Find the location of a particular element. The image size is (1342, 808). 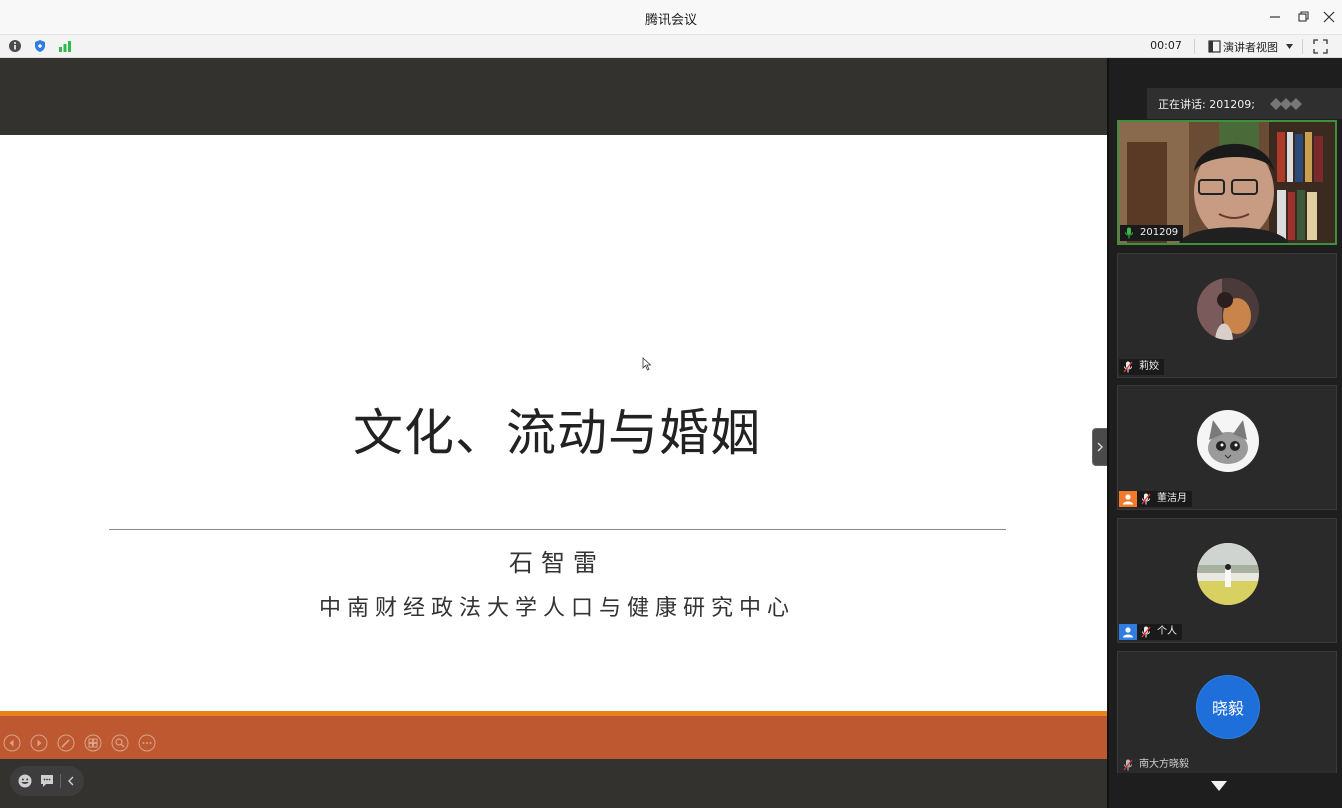

slide-affiliation: 中南财经政法大学人口与健康研究中心 is located at coordinates (556, 608).